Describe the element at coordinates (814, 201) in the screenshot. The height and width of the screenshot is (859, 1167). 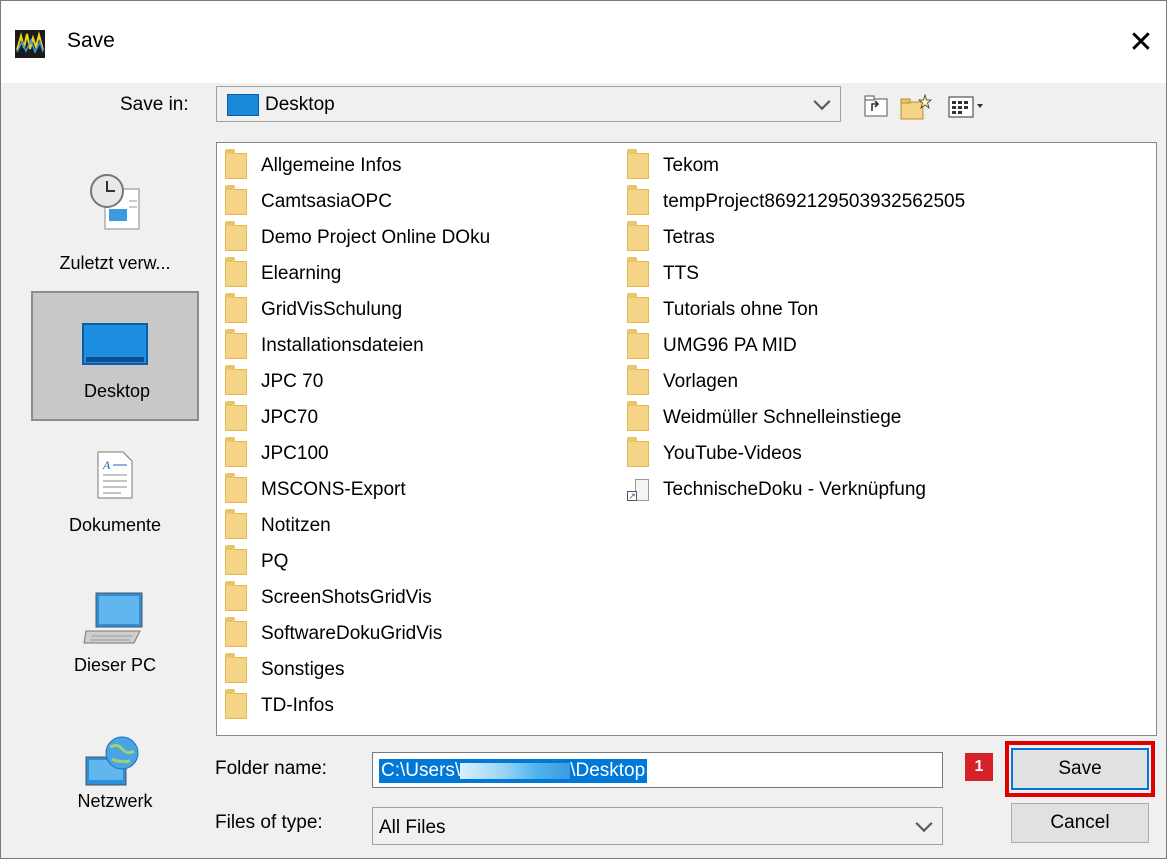
I see `list-item-label: tempProject8692129503932562505` at that location.